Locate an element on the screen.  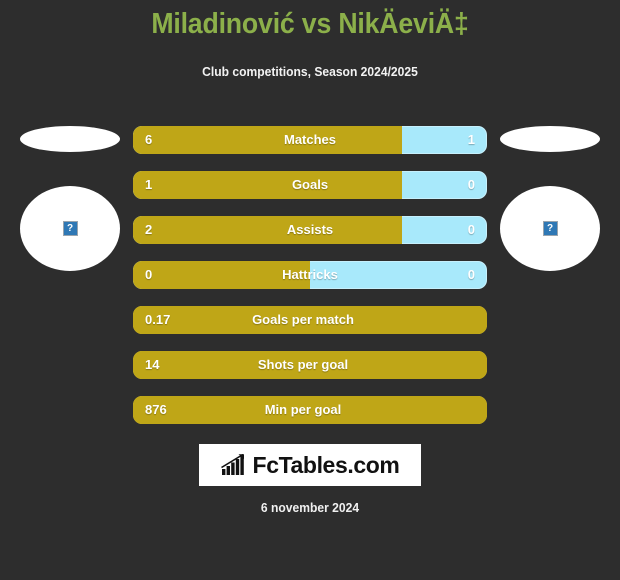
bar-chart-growth-icon is located at coordinates (232, 464).